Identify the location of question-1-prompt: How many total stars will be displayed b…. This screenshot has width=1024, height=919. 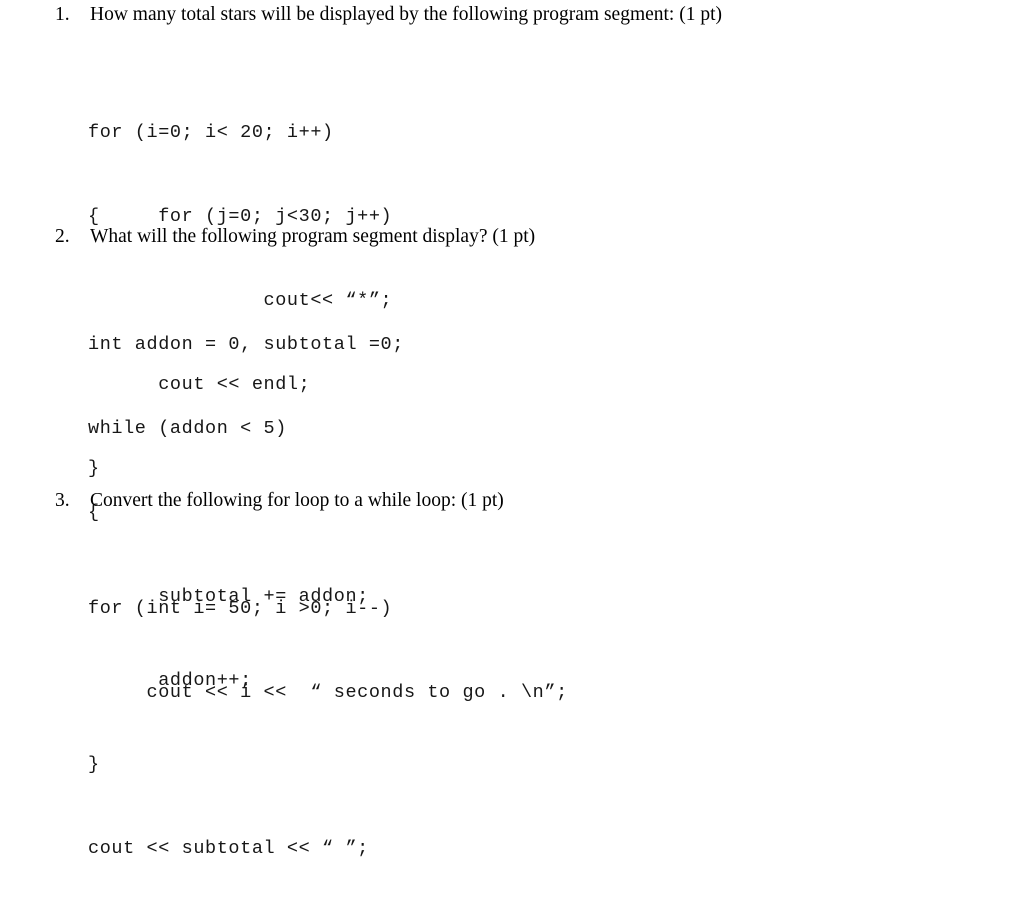
(406, 14).